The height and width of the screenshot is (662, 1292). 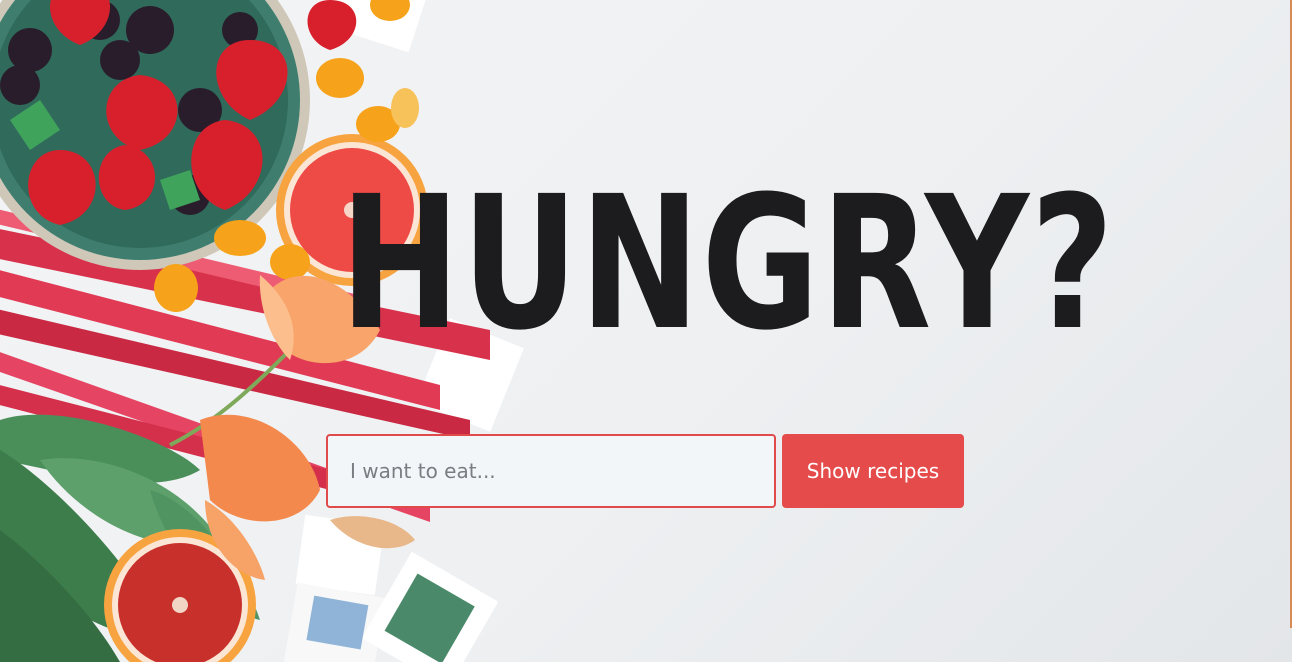 I want to click on recipe-search-form: Show recipes, so click(x=645, y=471).